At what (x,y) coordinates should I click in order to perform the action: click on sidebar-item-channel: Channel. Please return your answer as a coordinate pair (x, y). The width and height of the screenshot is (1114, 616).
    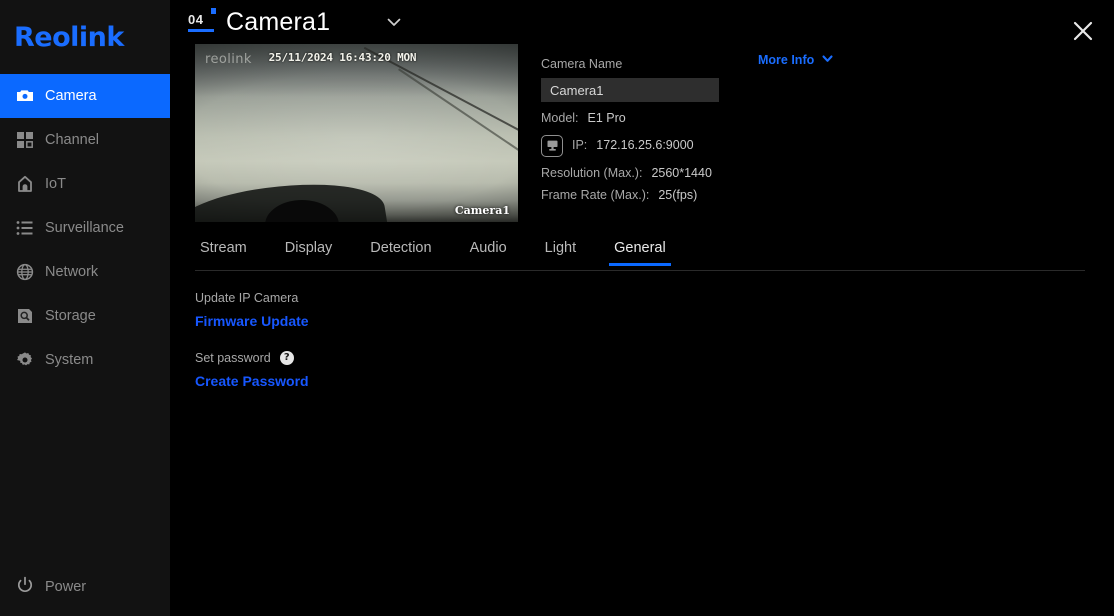
    Looking at the image, I should click on (85, 140).